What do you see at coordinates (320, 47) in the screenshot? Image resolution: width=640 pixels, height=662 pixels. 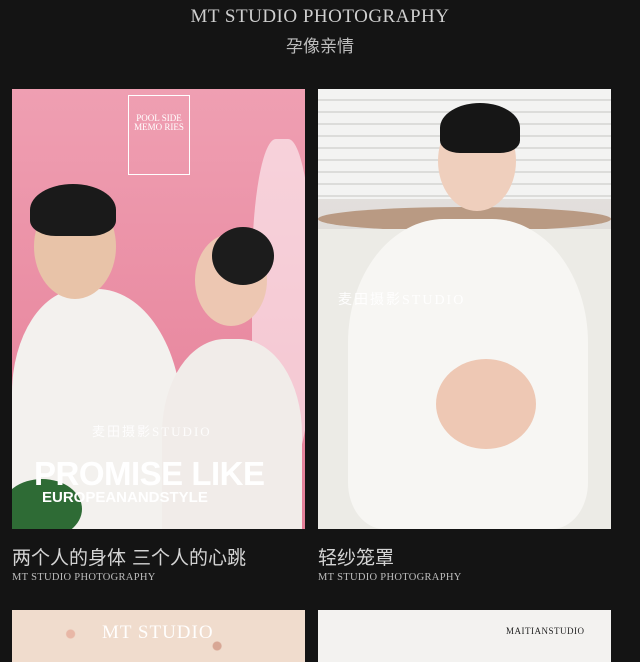 I see `section-title: 孕像亲情` at bounding box center [320, 47].